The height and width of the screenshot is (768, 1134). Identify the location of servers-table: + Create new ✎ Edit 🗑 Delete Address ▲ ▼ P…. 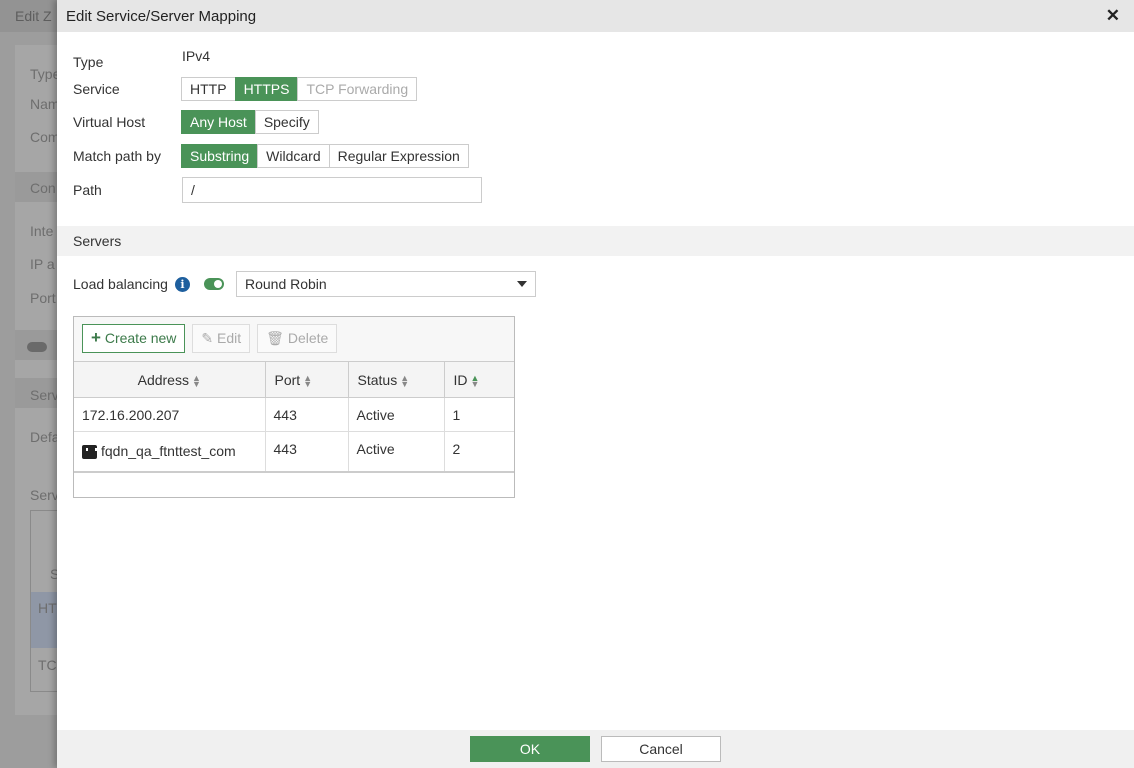
(294, 407).